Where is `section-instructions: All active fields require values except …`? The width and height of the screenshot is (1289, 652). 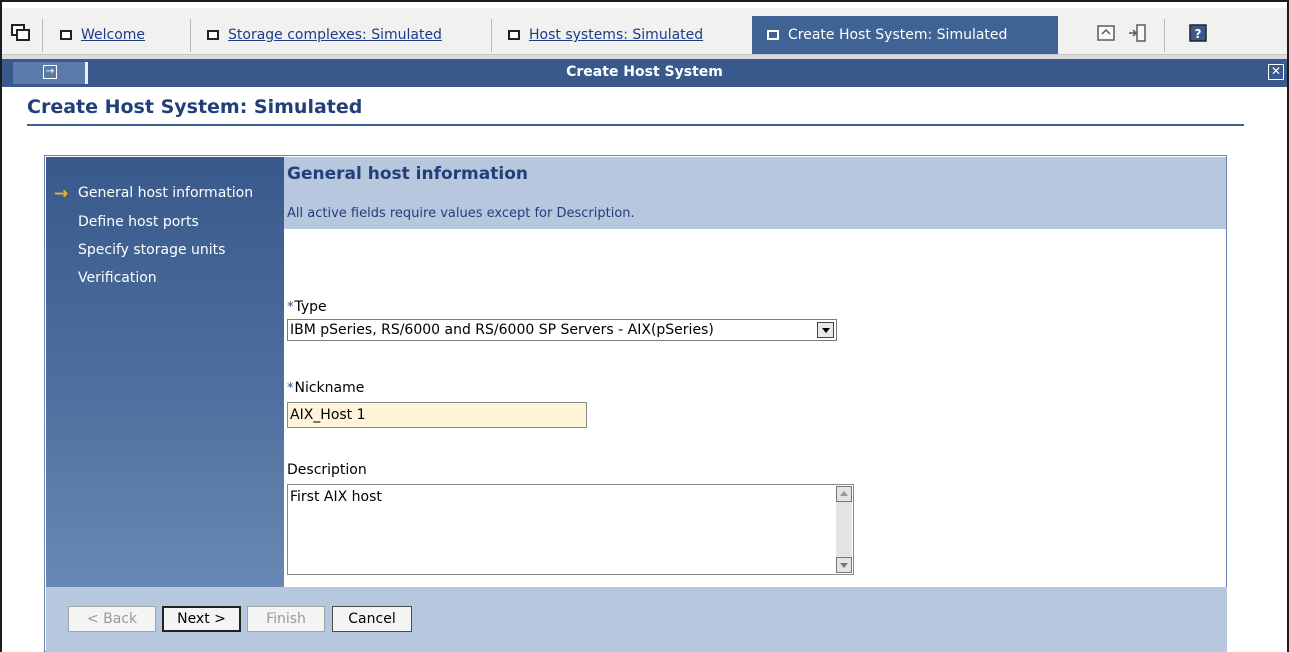 section-instructions: All active fields require values except … is located at coordinates (461, 213).